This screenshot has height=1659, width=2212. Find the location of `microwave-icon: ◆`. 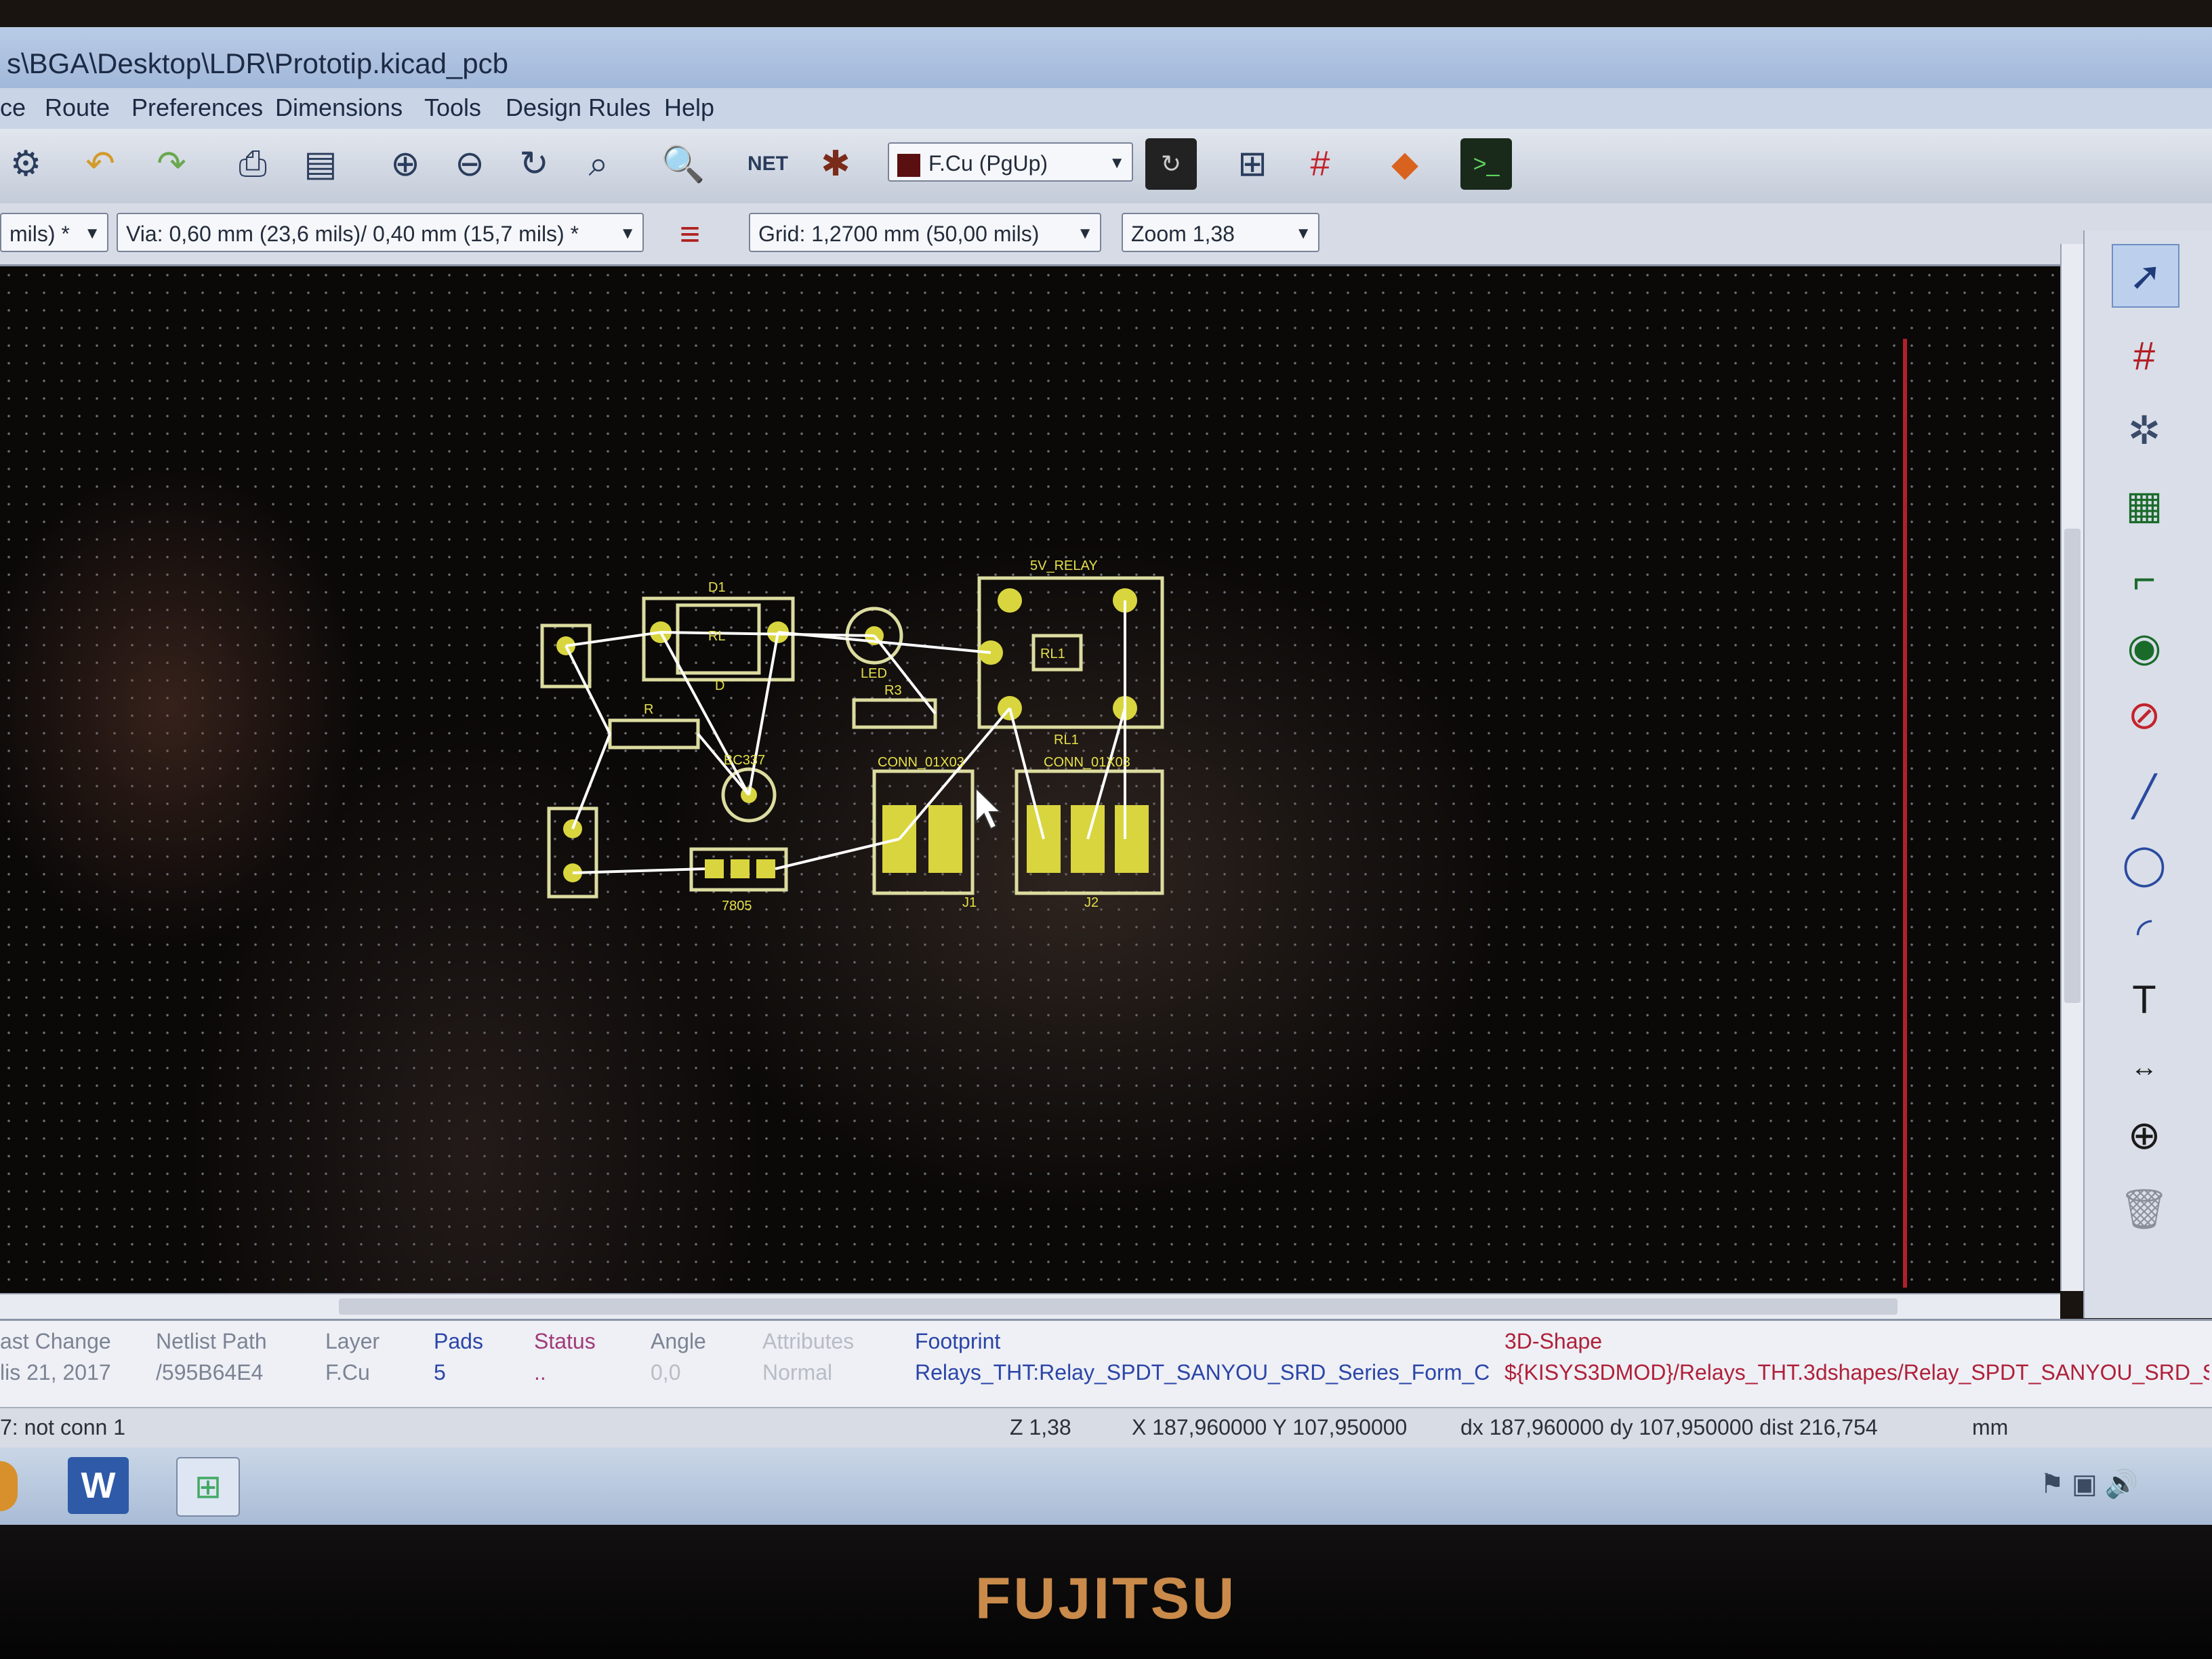

microwave-icon: ◆ is located at coordinates (1405, 164).